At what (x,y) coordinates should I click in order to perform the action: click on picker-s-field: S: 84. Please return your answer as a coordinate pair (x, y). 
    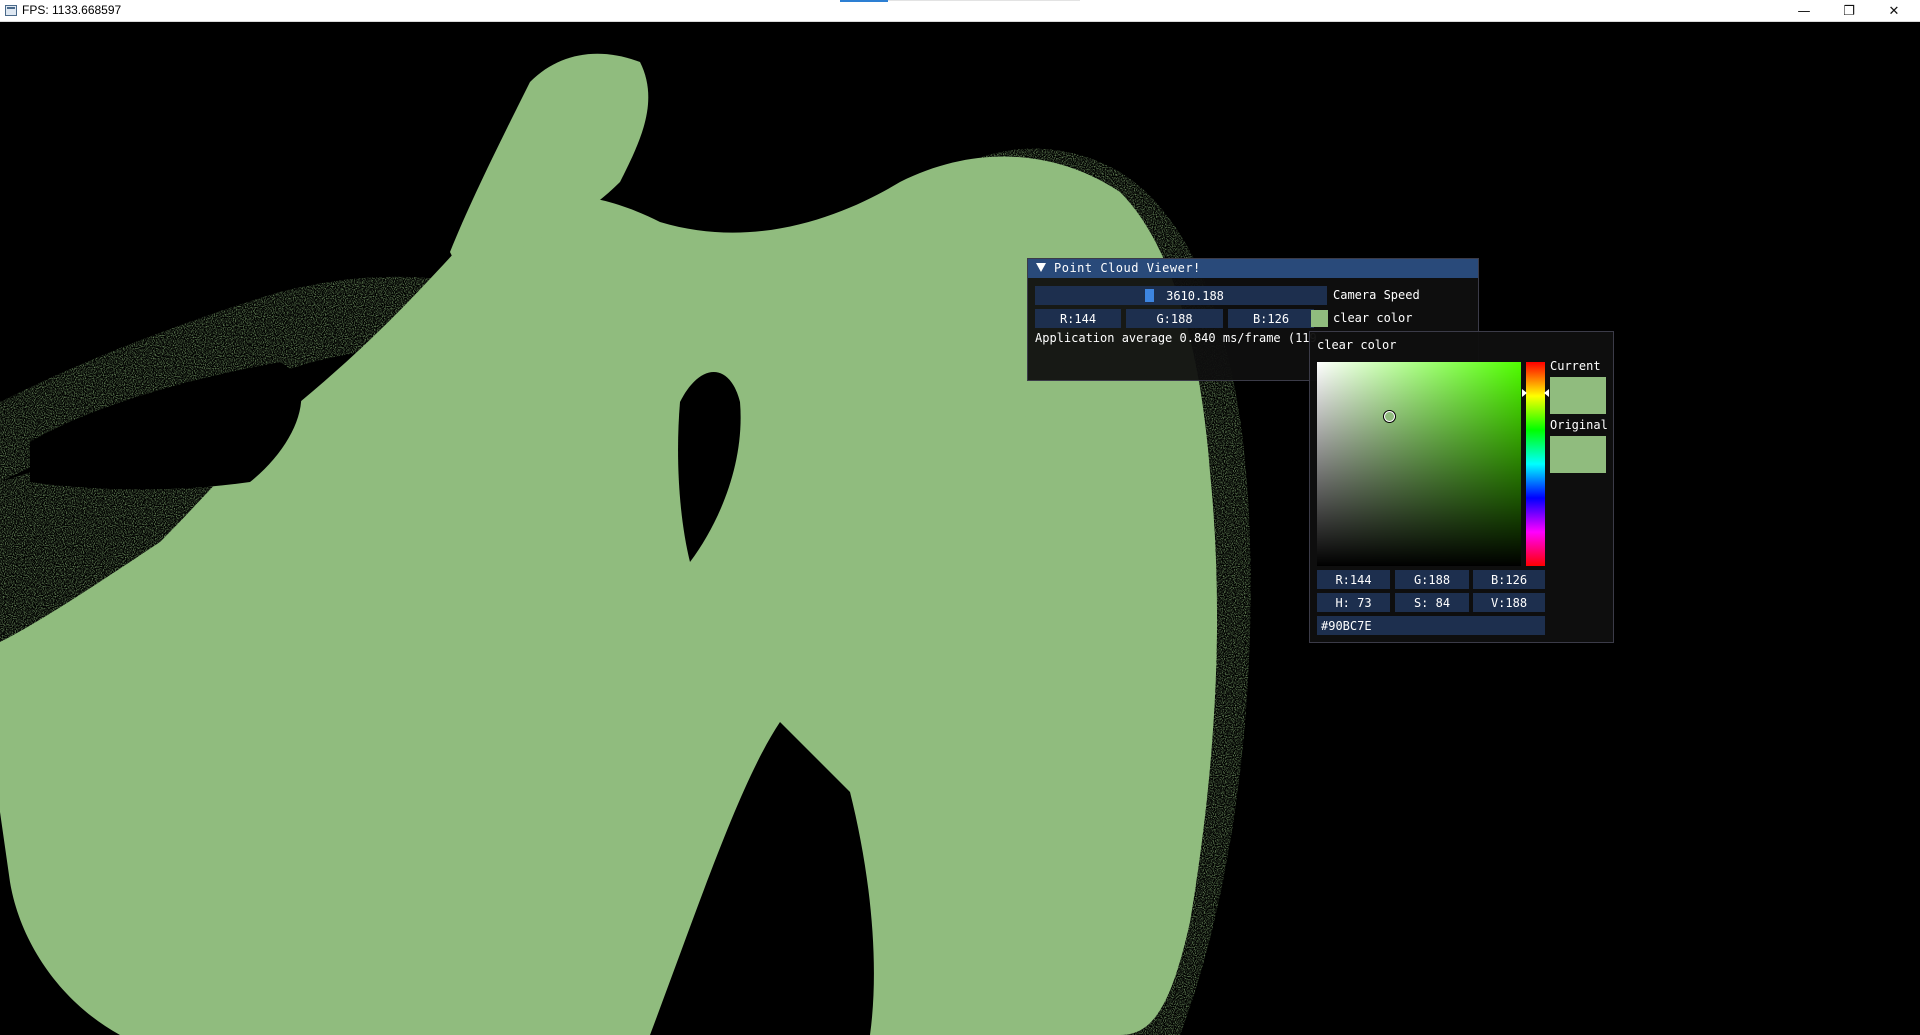
    Looking at the image, I should click on (1432, 602).